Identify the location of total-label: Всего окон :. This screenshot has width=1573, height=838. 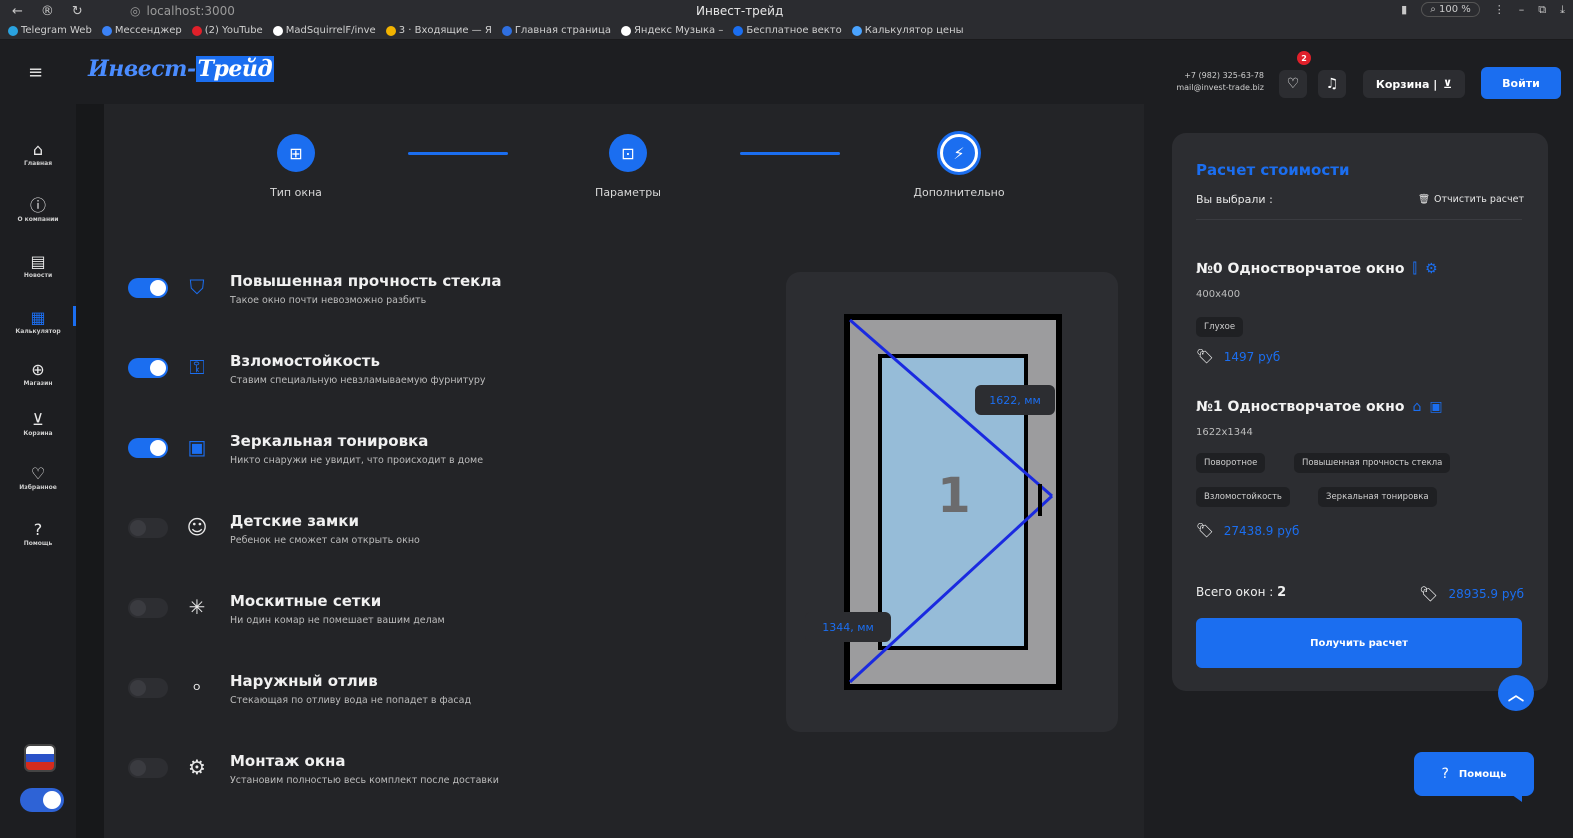
(1235, 592).